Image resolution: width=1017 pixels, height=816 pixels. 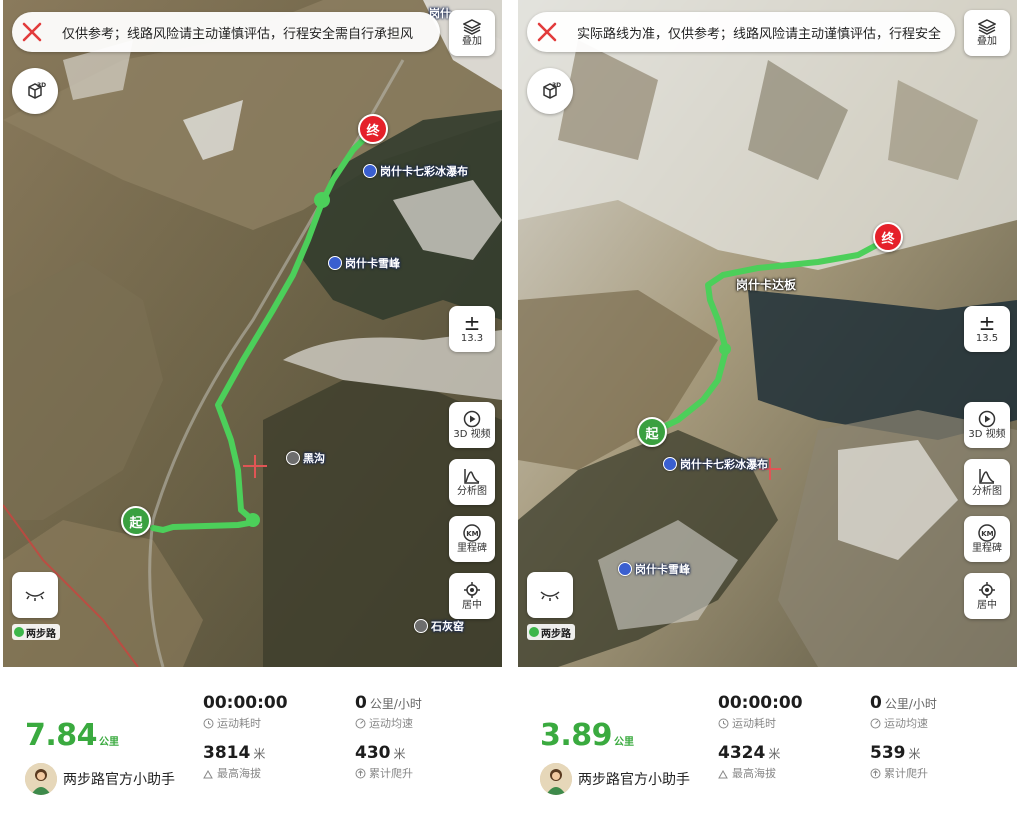 I want to click on poi-label: 黑沟, so click(x=305, y=458).